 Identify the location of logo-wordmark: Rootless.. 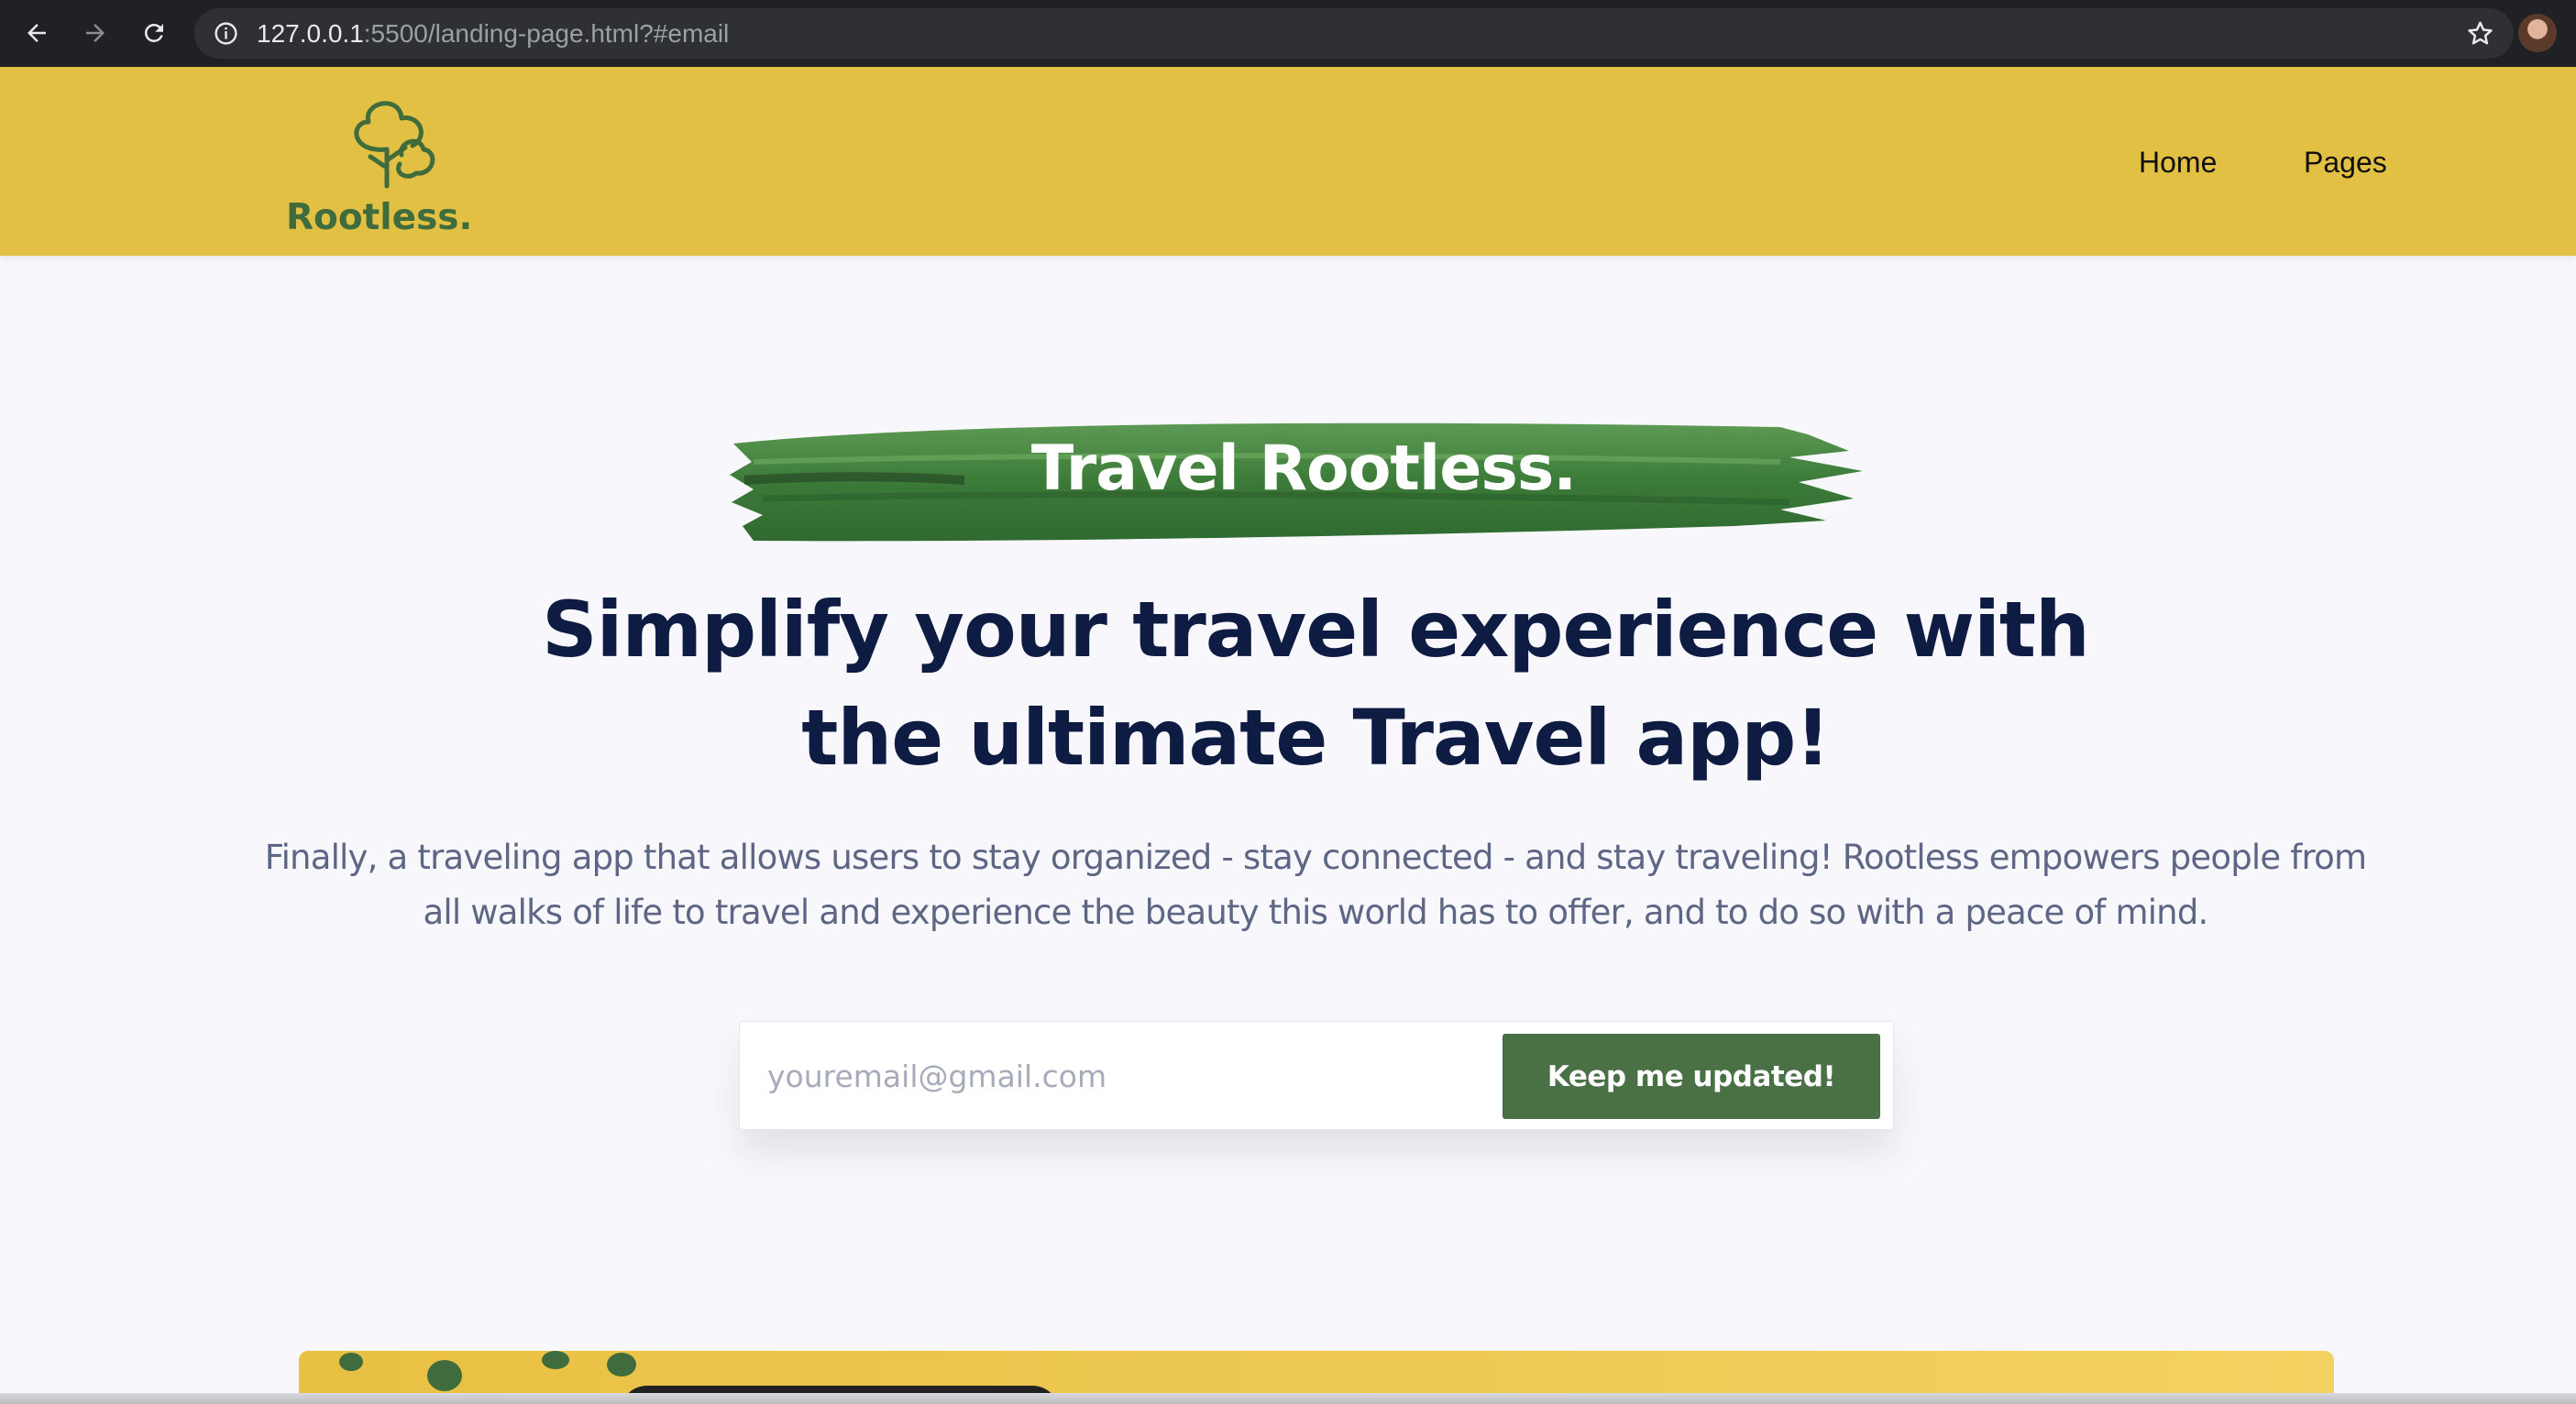
(379, 218).